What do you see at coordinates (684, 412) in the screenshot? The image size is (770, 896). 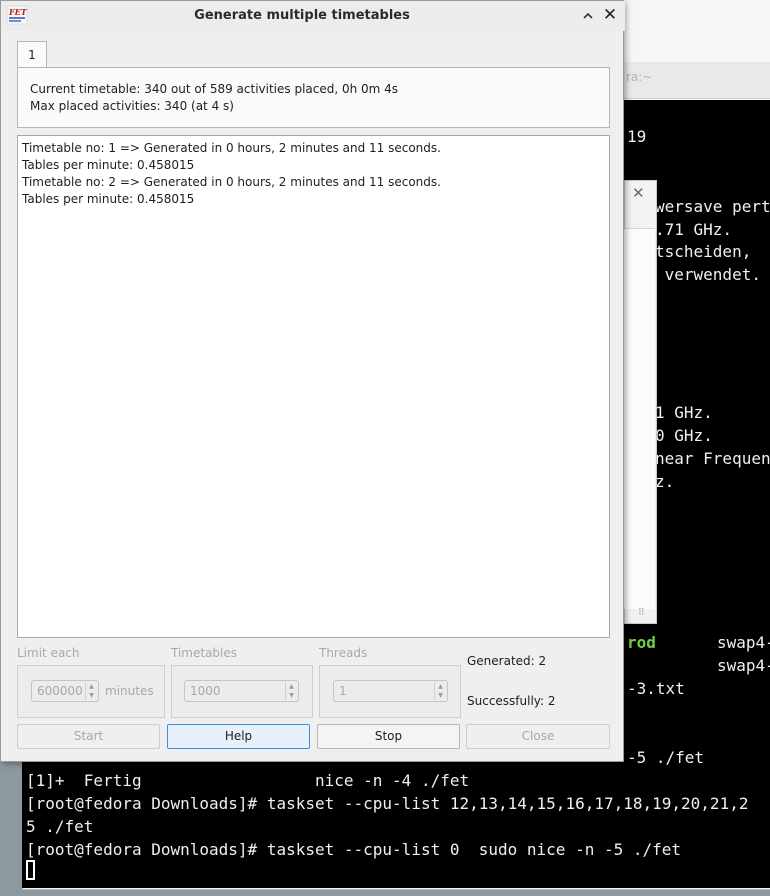 I see `terminal-line: 1 GHz.` at bounding box center [684, 412].